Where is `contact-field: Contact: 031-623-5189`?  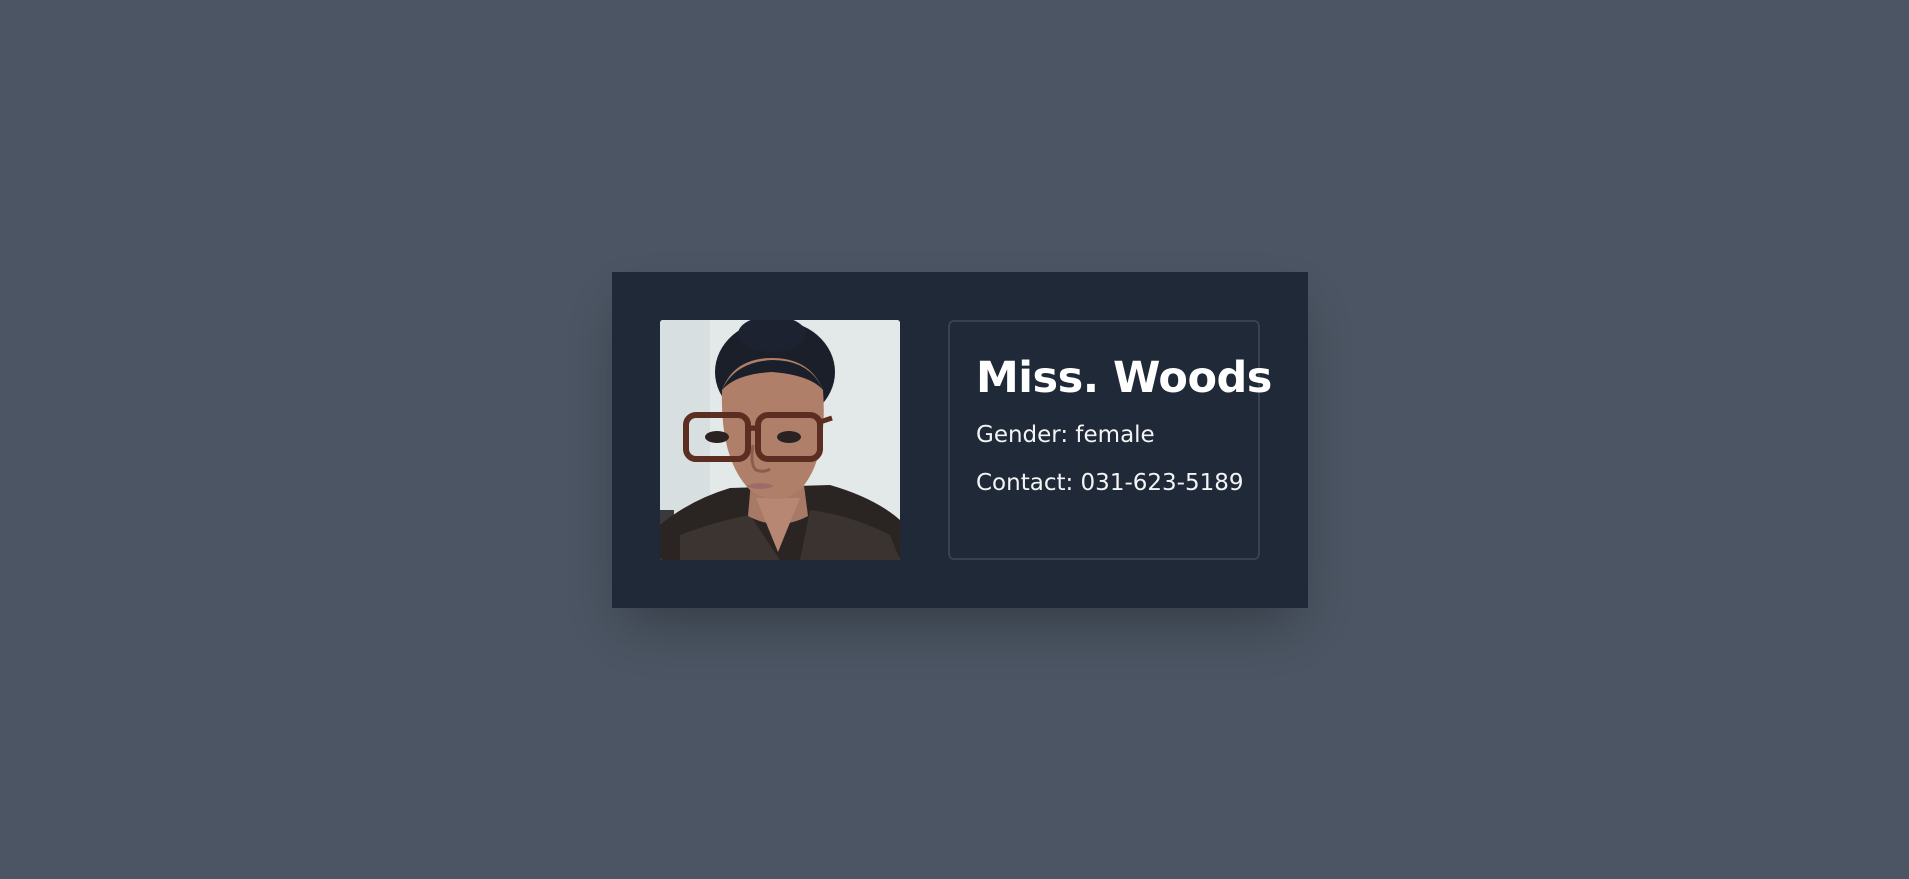 contact-field: Contact: 031-623-5189 is located at coordinates (1117, 483).